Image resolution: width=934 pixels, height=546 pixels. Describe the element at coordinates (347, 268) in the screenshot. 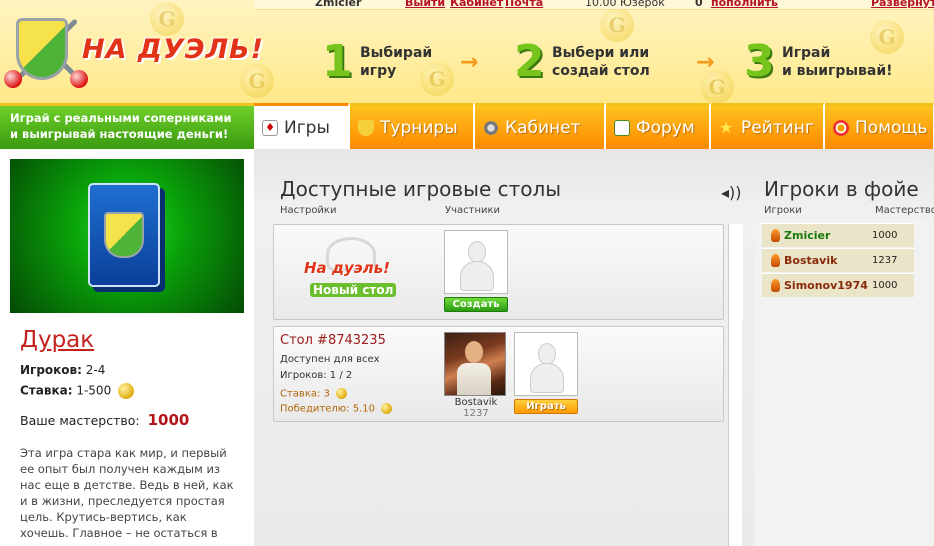

I see `new-table-brand: На дуэль!` at that location.